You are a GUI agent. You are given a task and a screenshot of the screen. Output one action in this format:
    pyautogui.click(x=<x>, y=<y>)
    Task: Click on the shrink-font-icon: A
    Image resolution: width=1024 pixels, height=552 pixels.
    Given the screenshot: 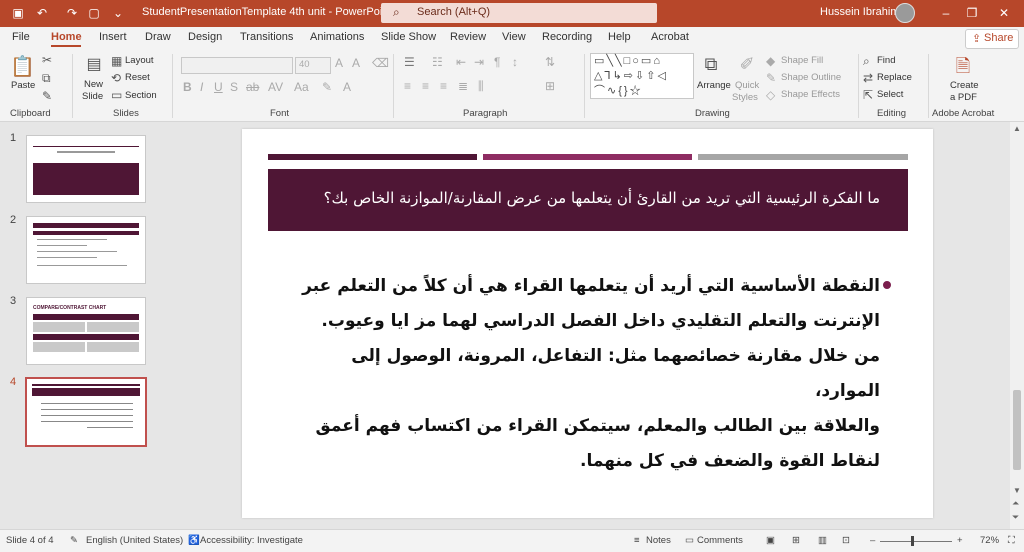 What is the action you would take?
    pyautogui.click(x=356, y=63)
    